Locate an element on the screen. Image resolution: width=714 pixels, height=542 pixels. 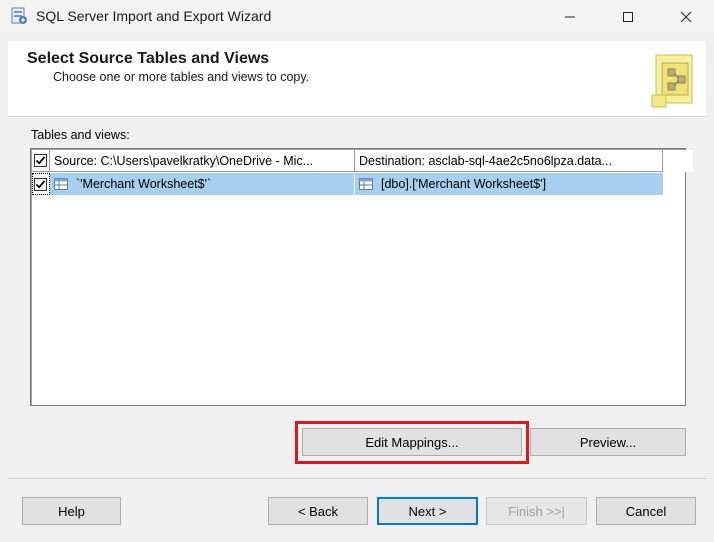
row-checkbox is located at coordinates (40, 184).